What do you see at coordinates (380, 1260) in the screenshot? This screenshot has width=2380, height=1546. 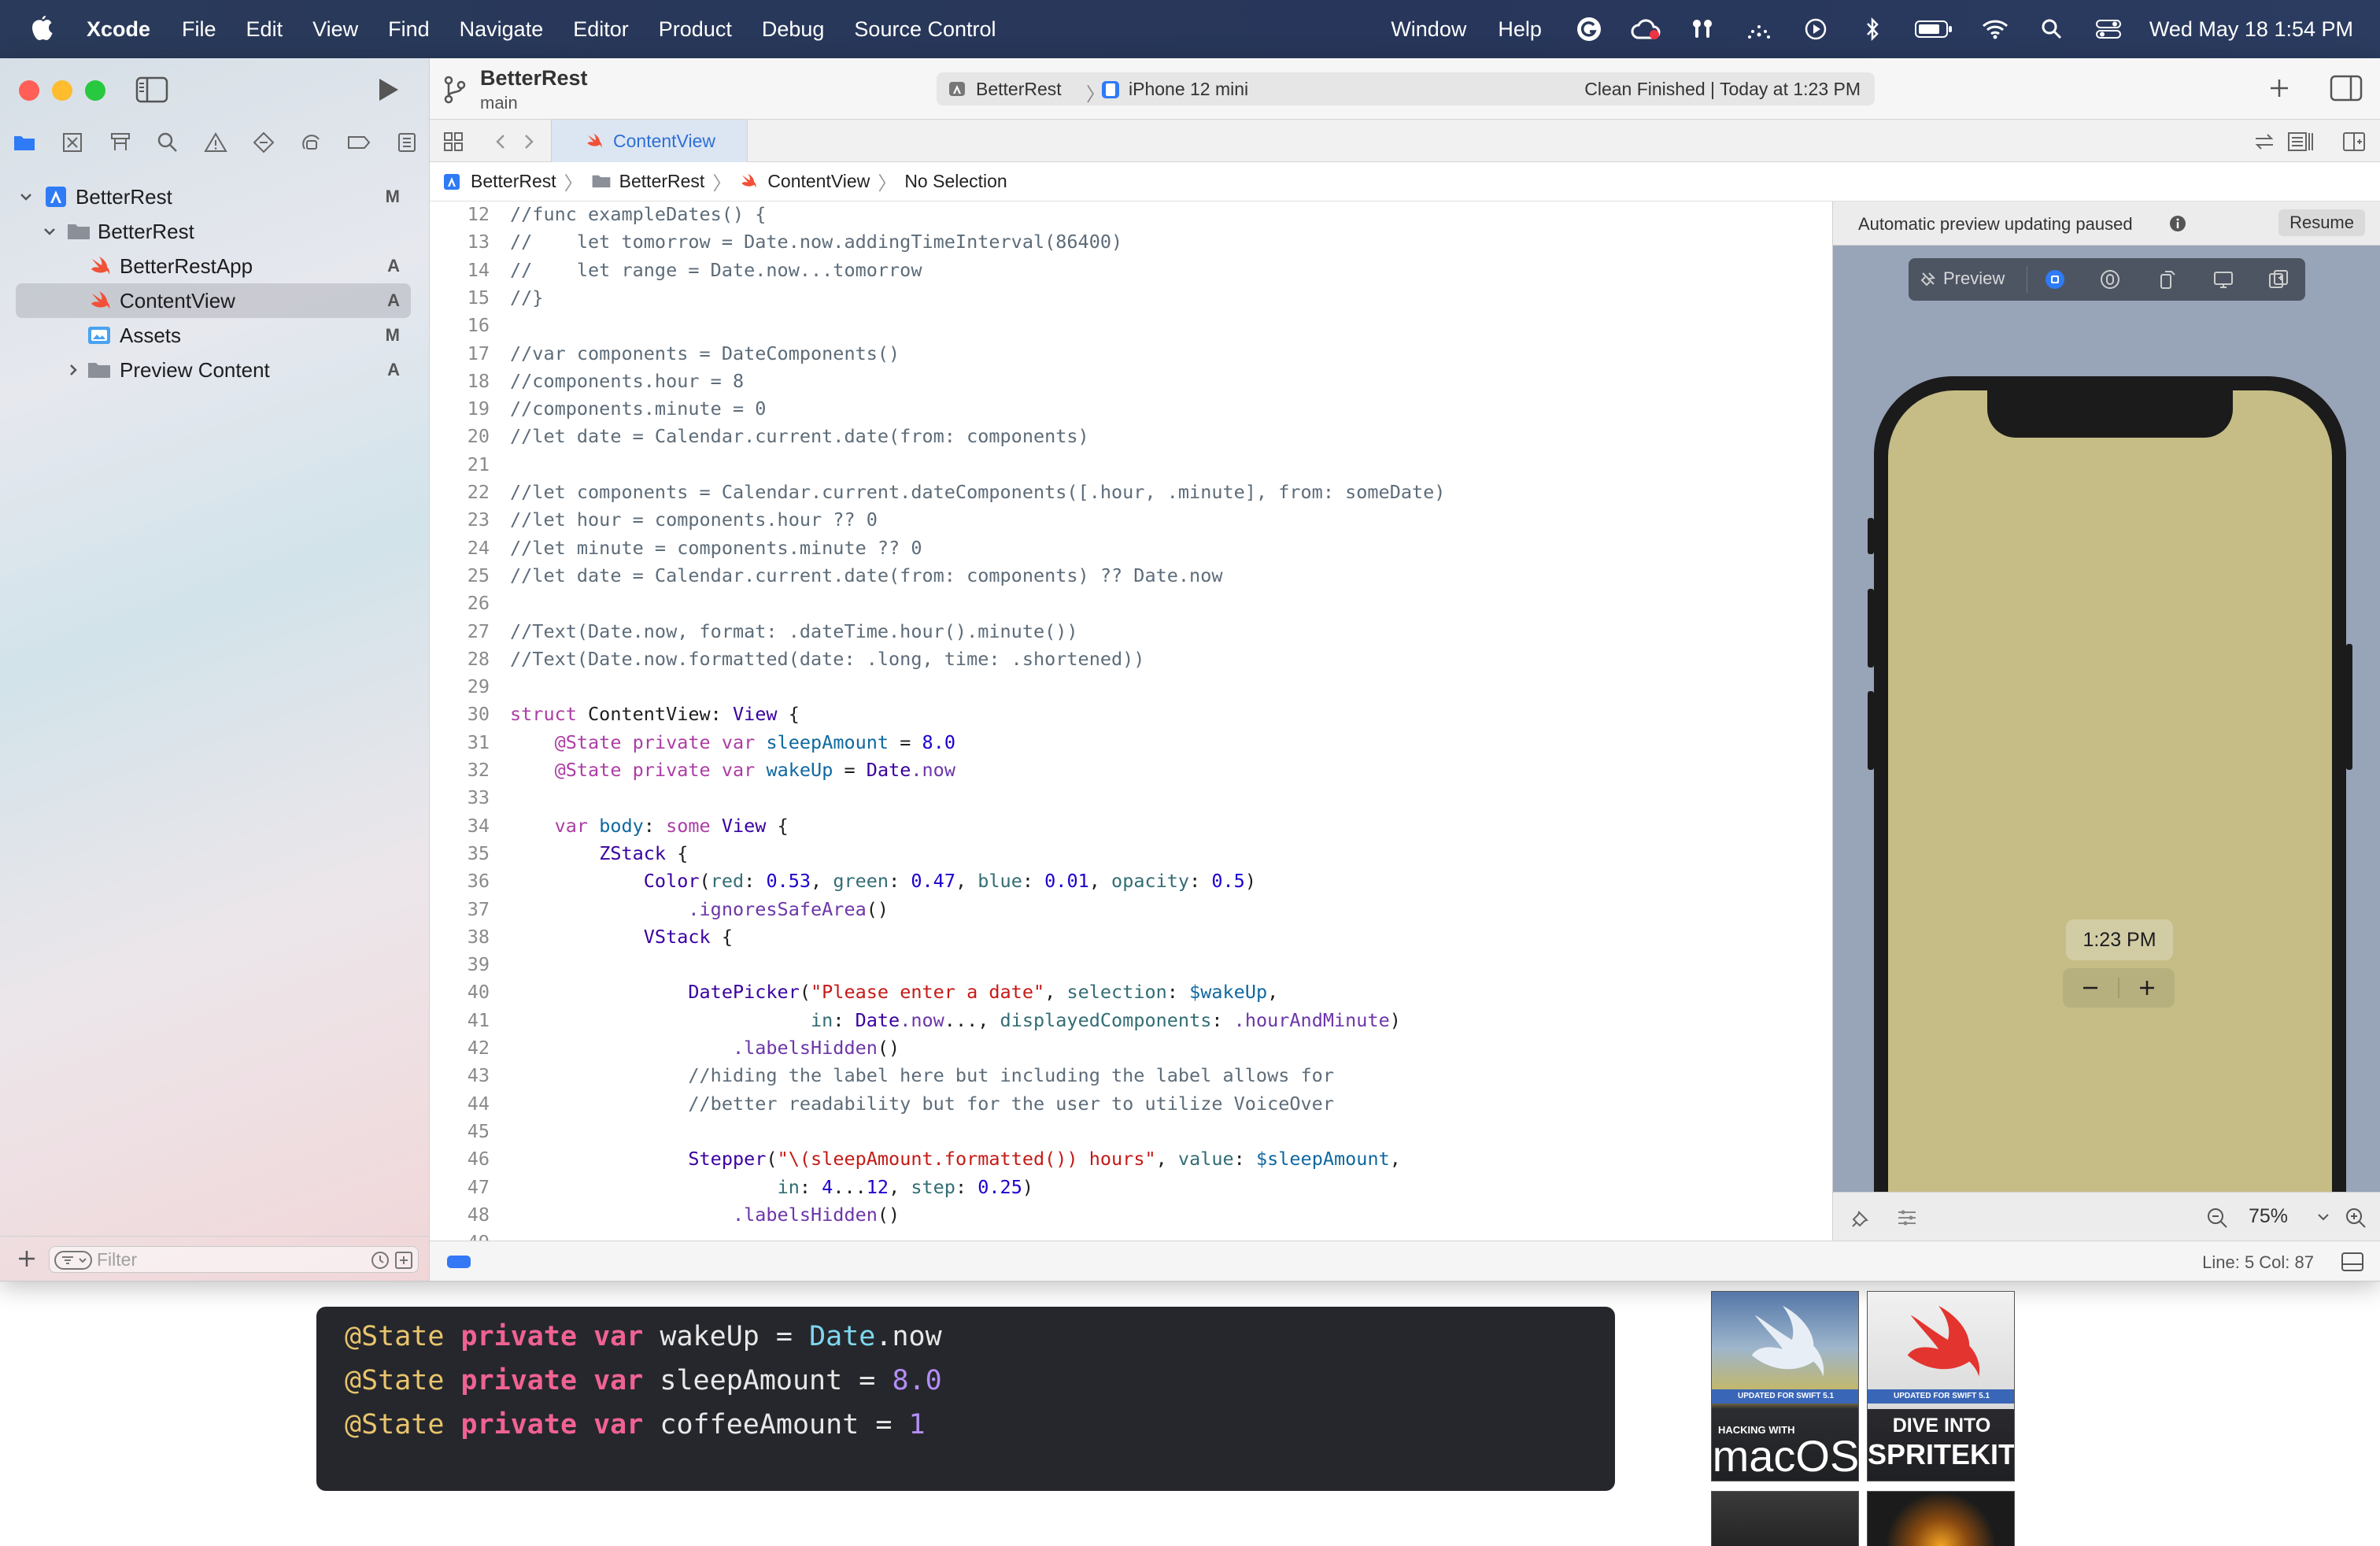 I see `recent-files-icon` at bounding box center [380, 1260].